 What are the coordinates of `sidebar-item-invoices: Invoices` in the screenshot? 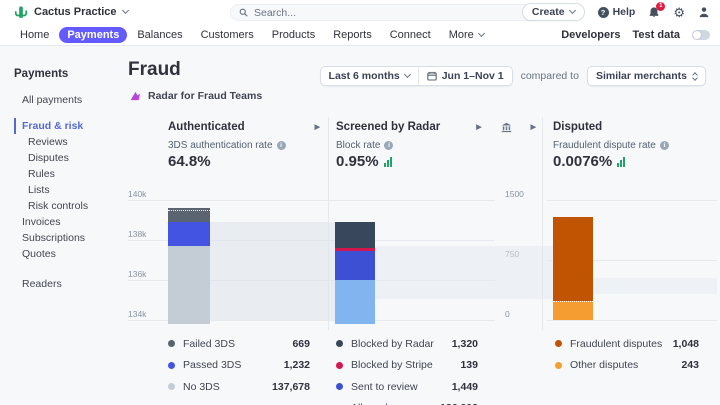 It's located at (69, 222).